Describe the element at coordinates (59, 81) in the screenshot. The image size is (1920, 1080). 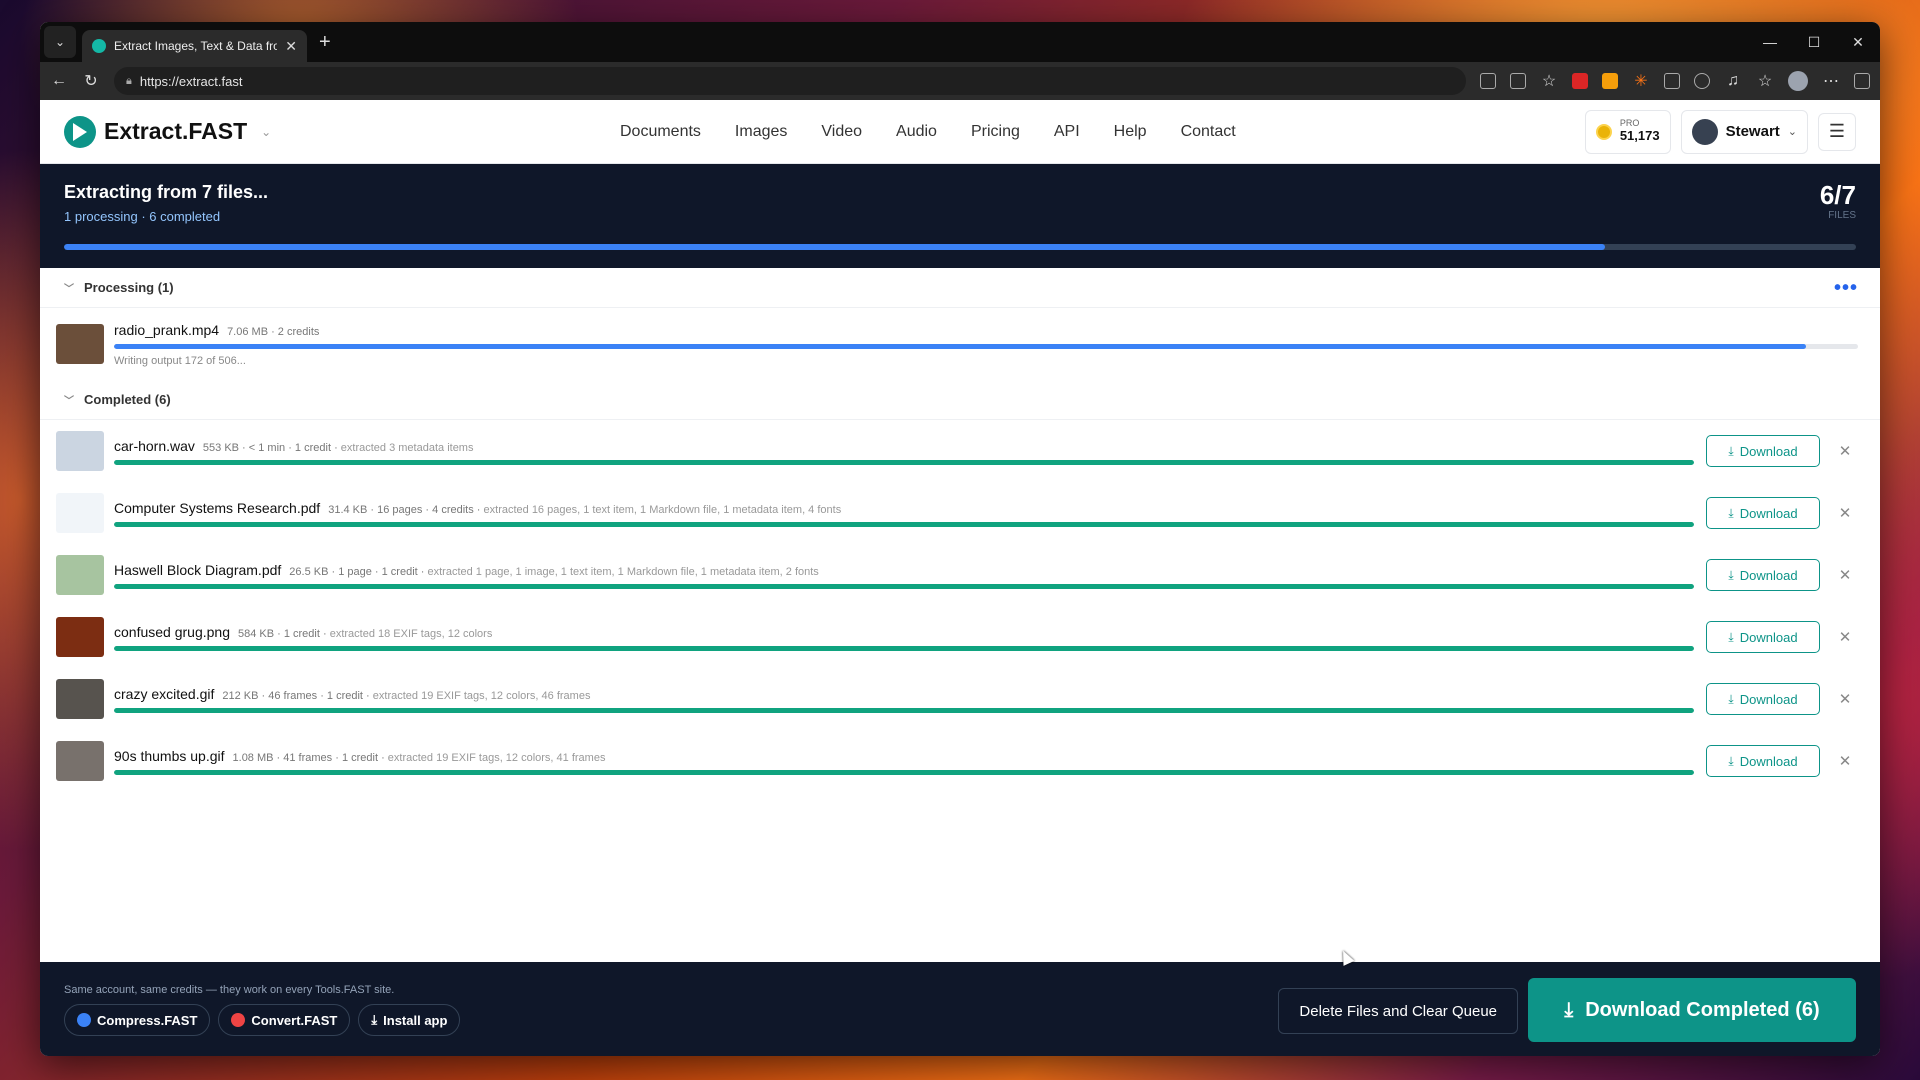
I see `back-icon: ←` at that location.